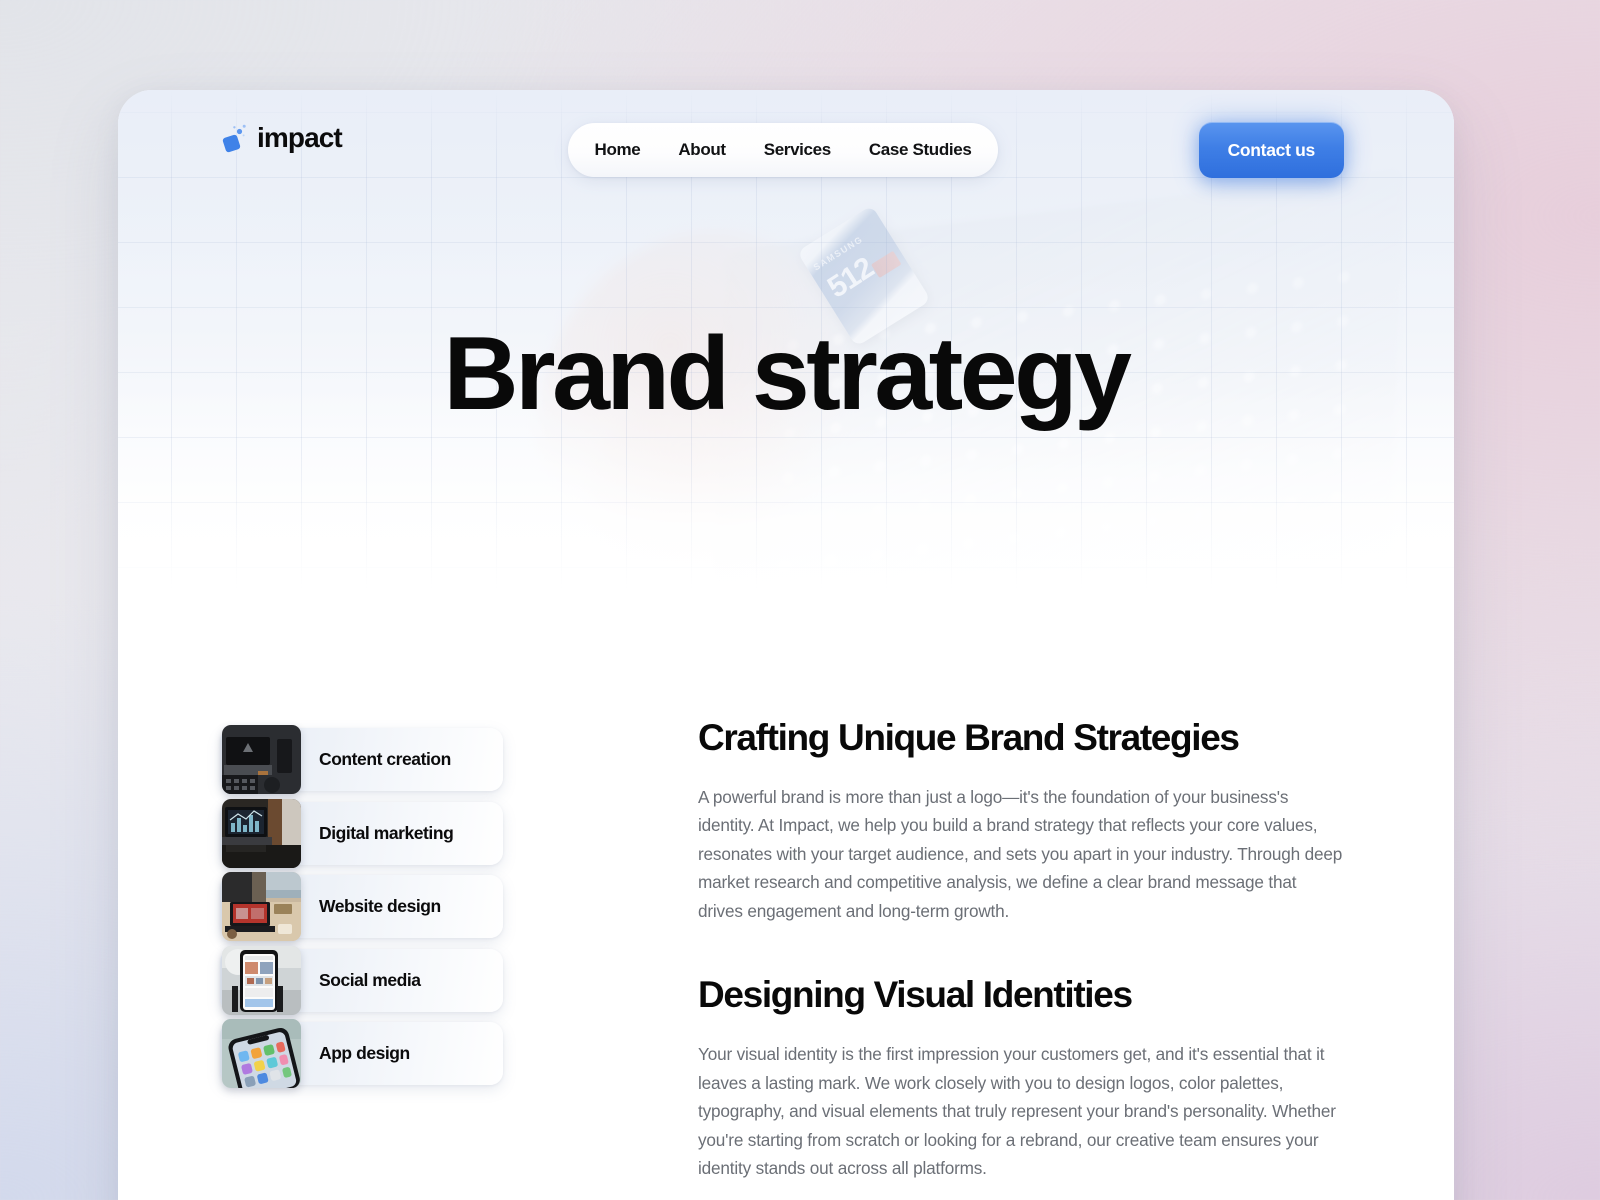  What do you see at coordinates (788, 374) in the screenshot?
I see `page-title: Brand strategy` at bounding box center [788, 374].